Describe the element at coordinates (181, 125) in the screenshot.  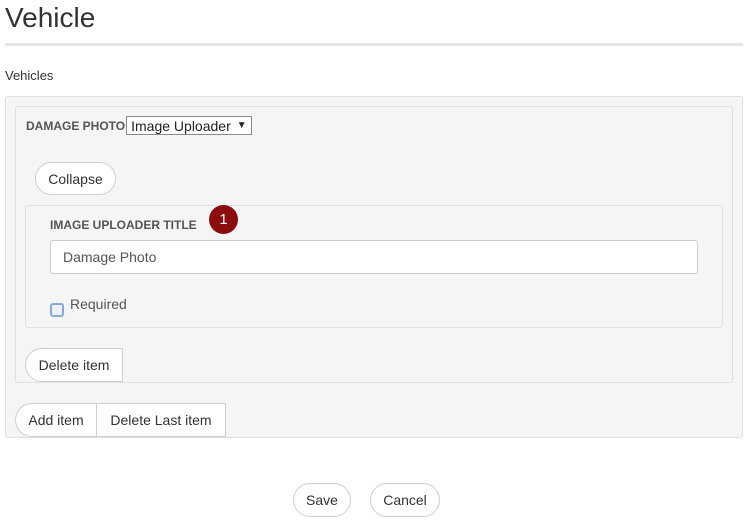
I see `field-type-select-value: Image Uploader` at that location.